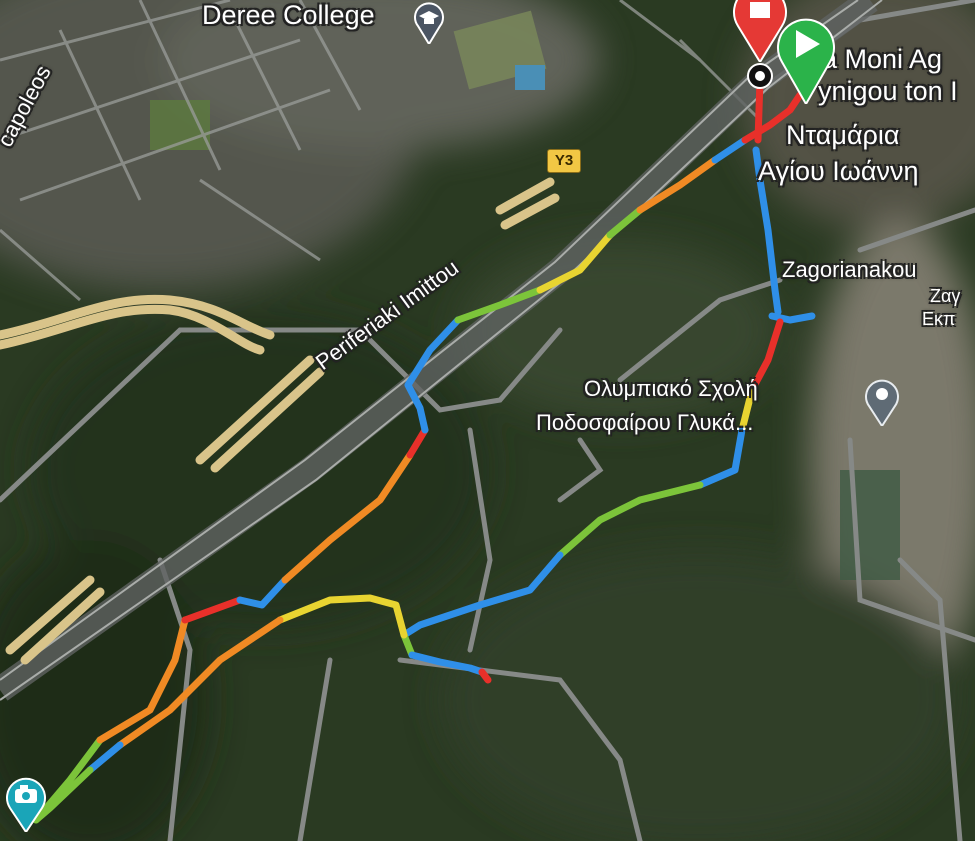  What do you see at coordinates (888, 91) in the screenshot?
I see `place-label-moni-line2: ynigou ton I` at bounding box center [888, 91].